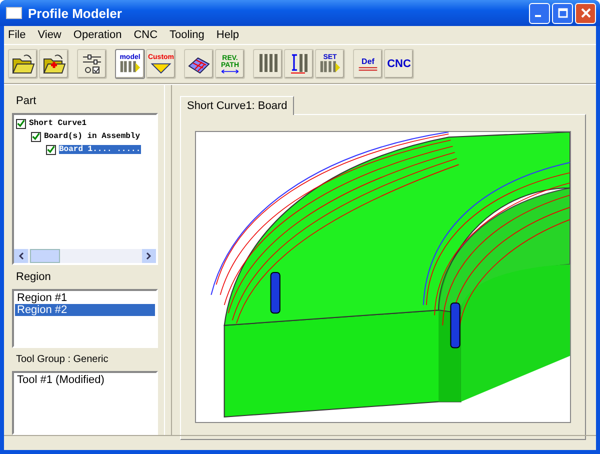 The width and height of the screenshot is (600, 454). I want to click on tools-tool-button, so click(268, 64).